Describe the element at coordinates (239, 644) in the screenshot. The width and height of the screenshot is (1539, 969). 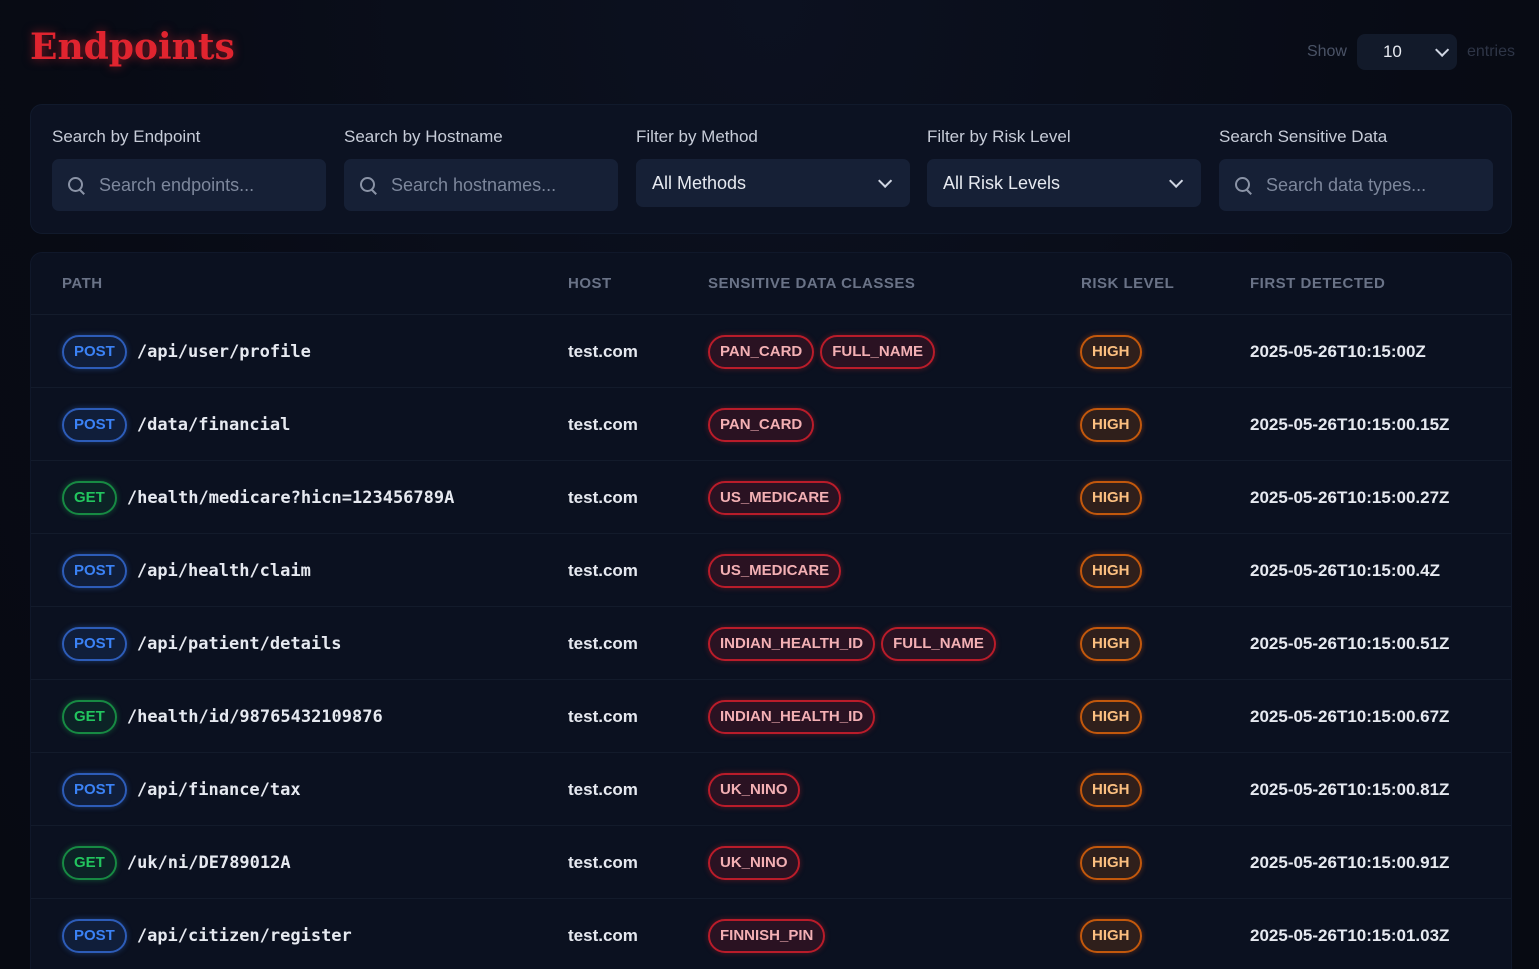
I see `endpoint-path: /api/patient/details` at that location.